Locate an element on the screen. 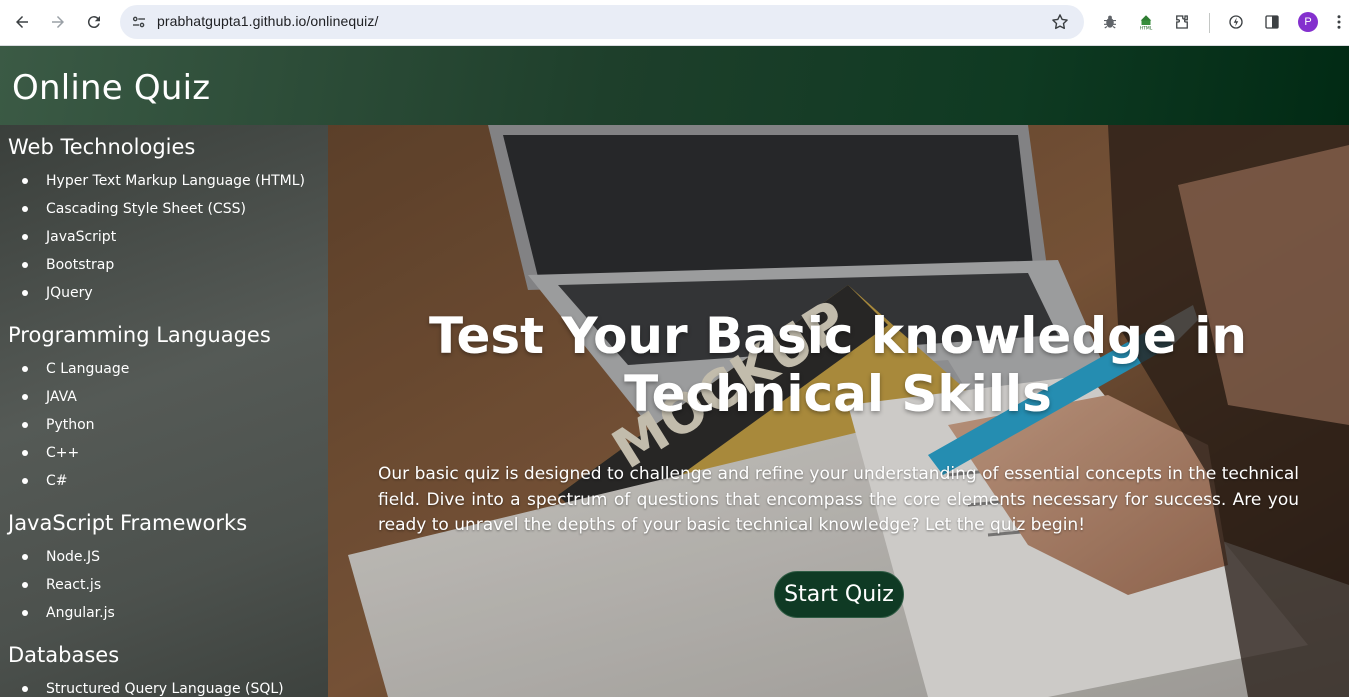 This screenshot has height=697, width=1349. back-button is located at coordinates (22, 22).